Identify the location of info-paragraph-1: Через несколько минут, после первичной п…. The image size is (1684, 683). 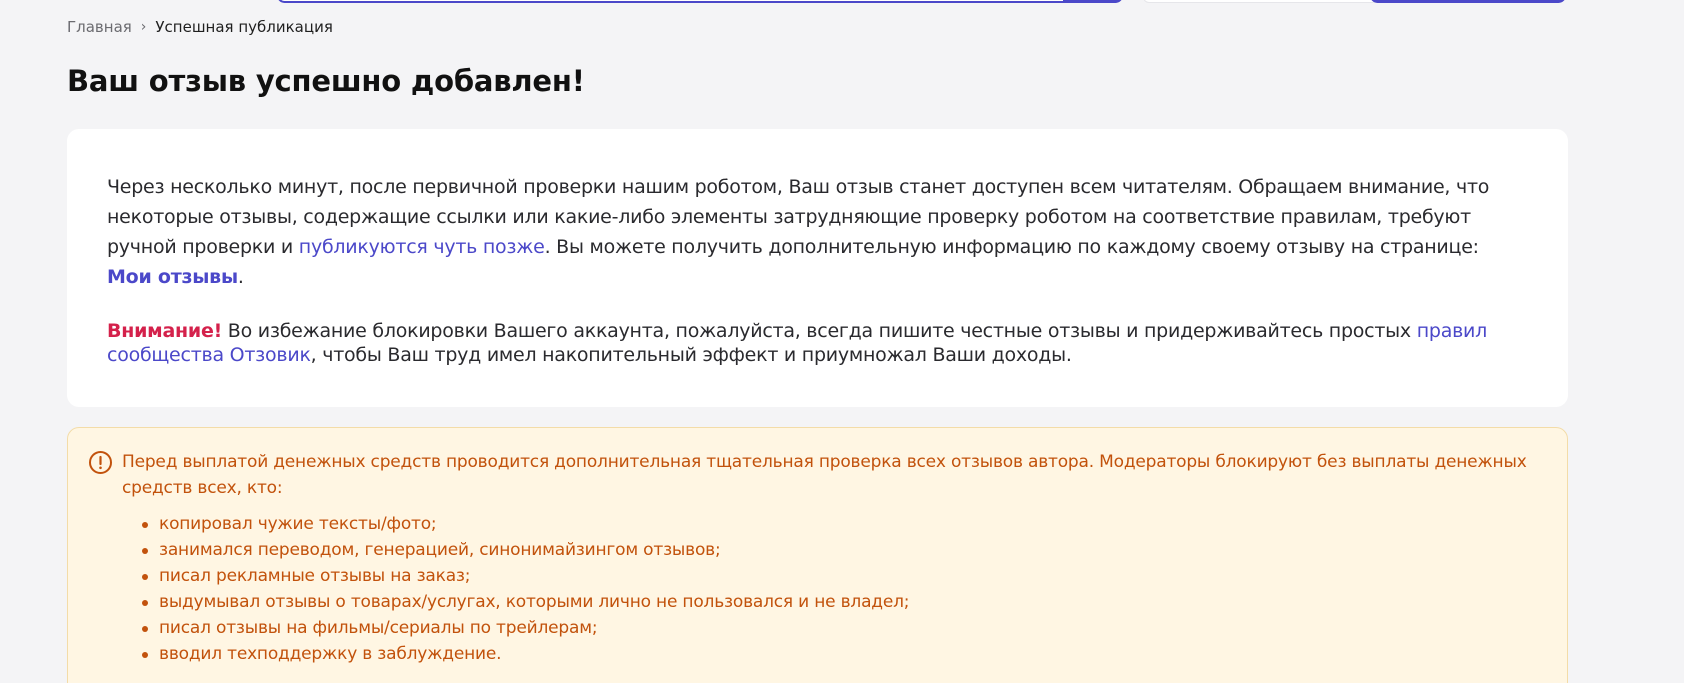
(817, 232).